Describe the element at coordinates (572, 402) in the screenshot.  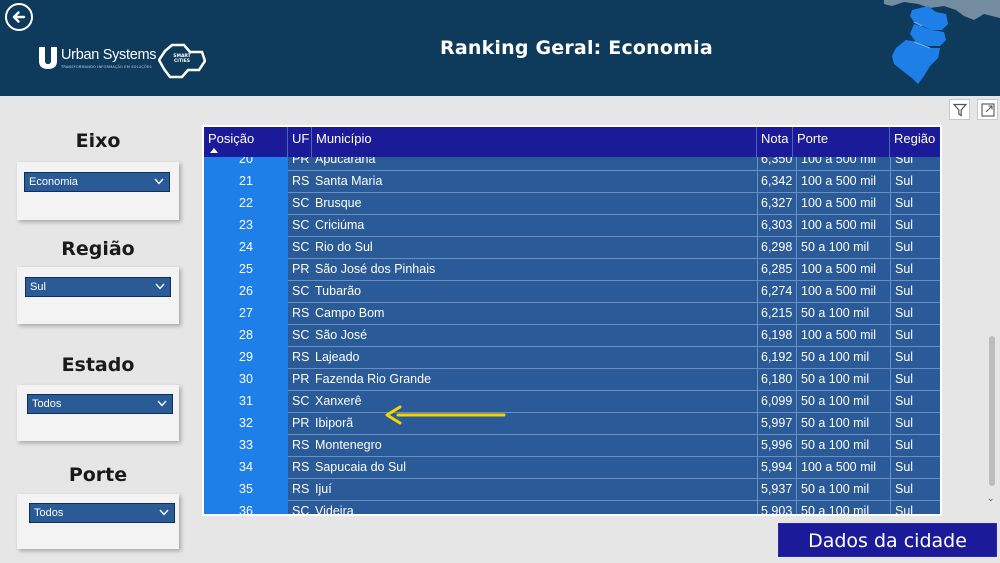
I see `table-row: 31 SC Xanxerê 6,099 50 a 100 mil Sul` at that location.